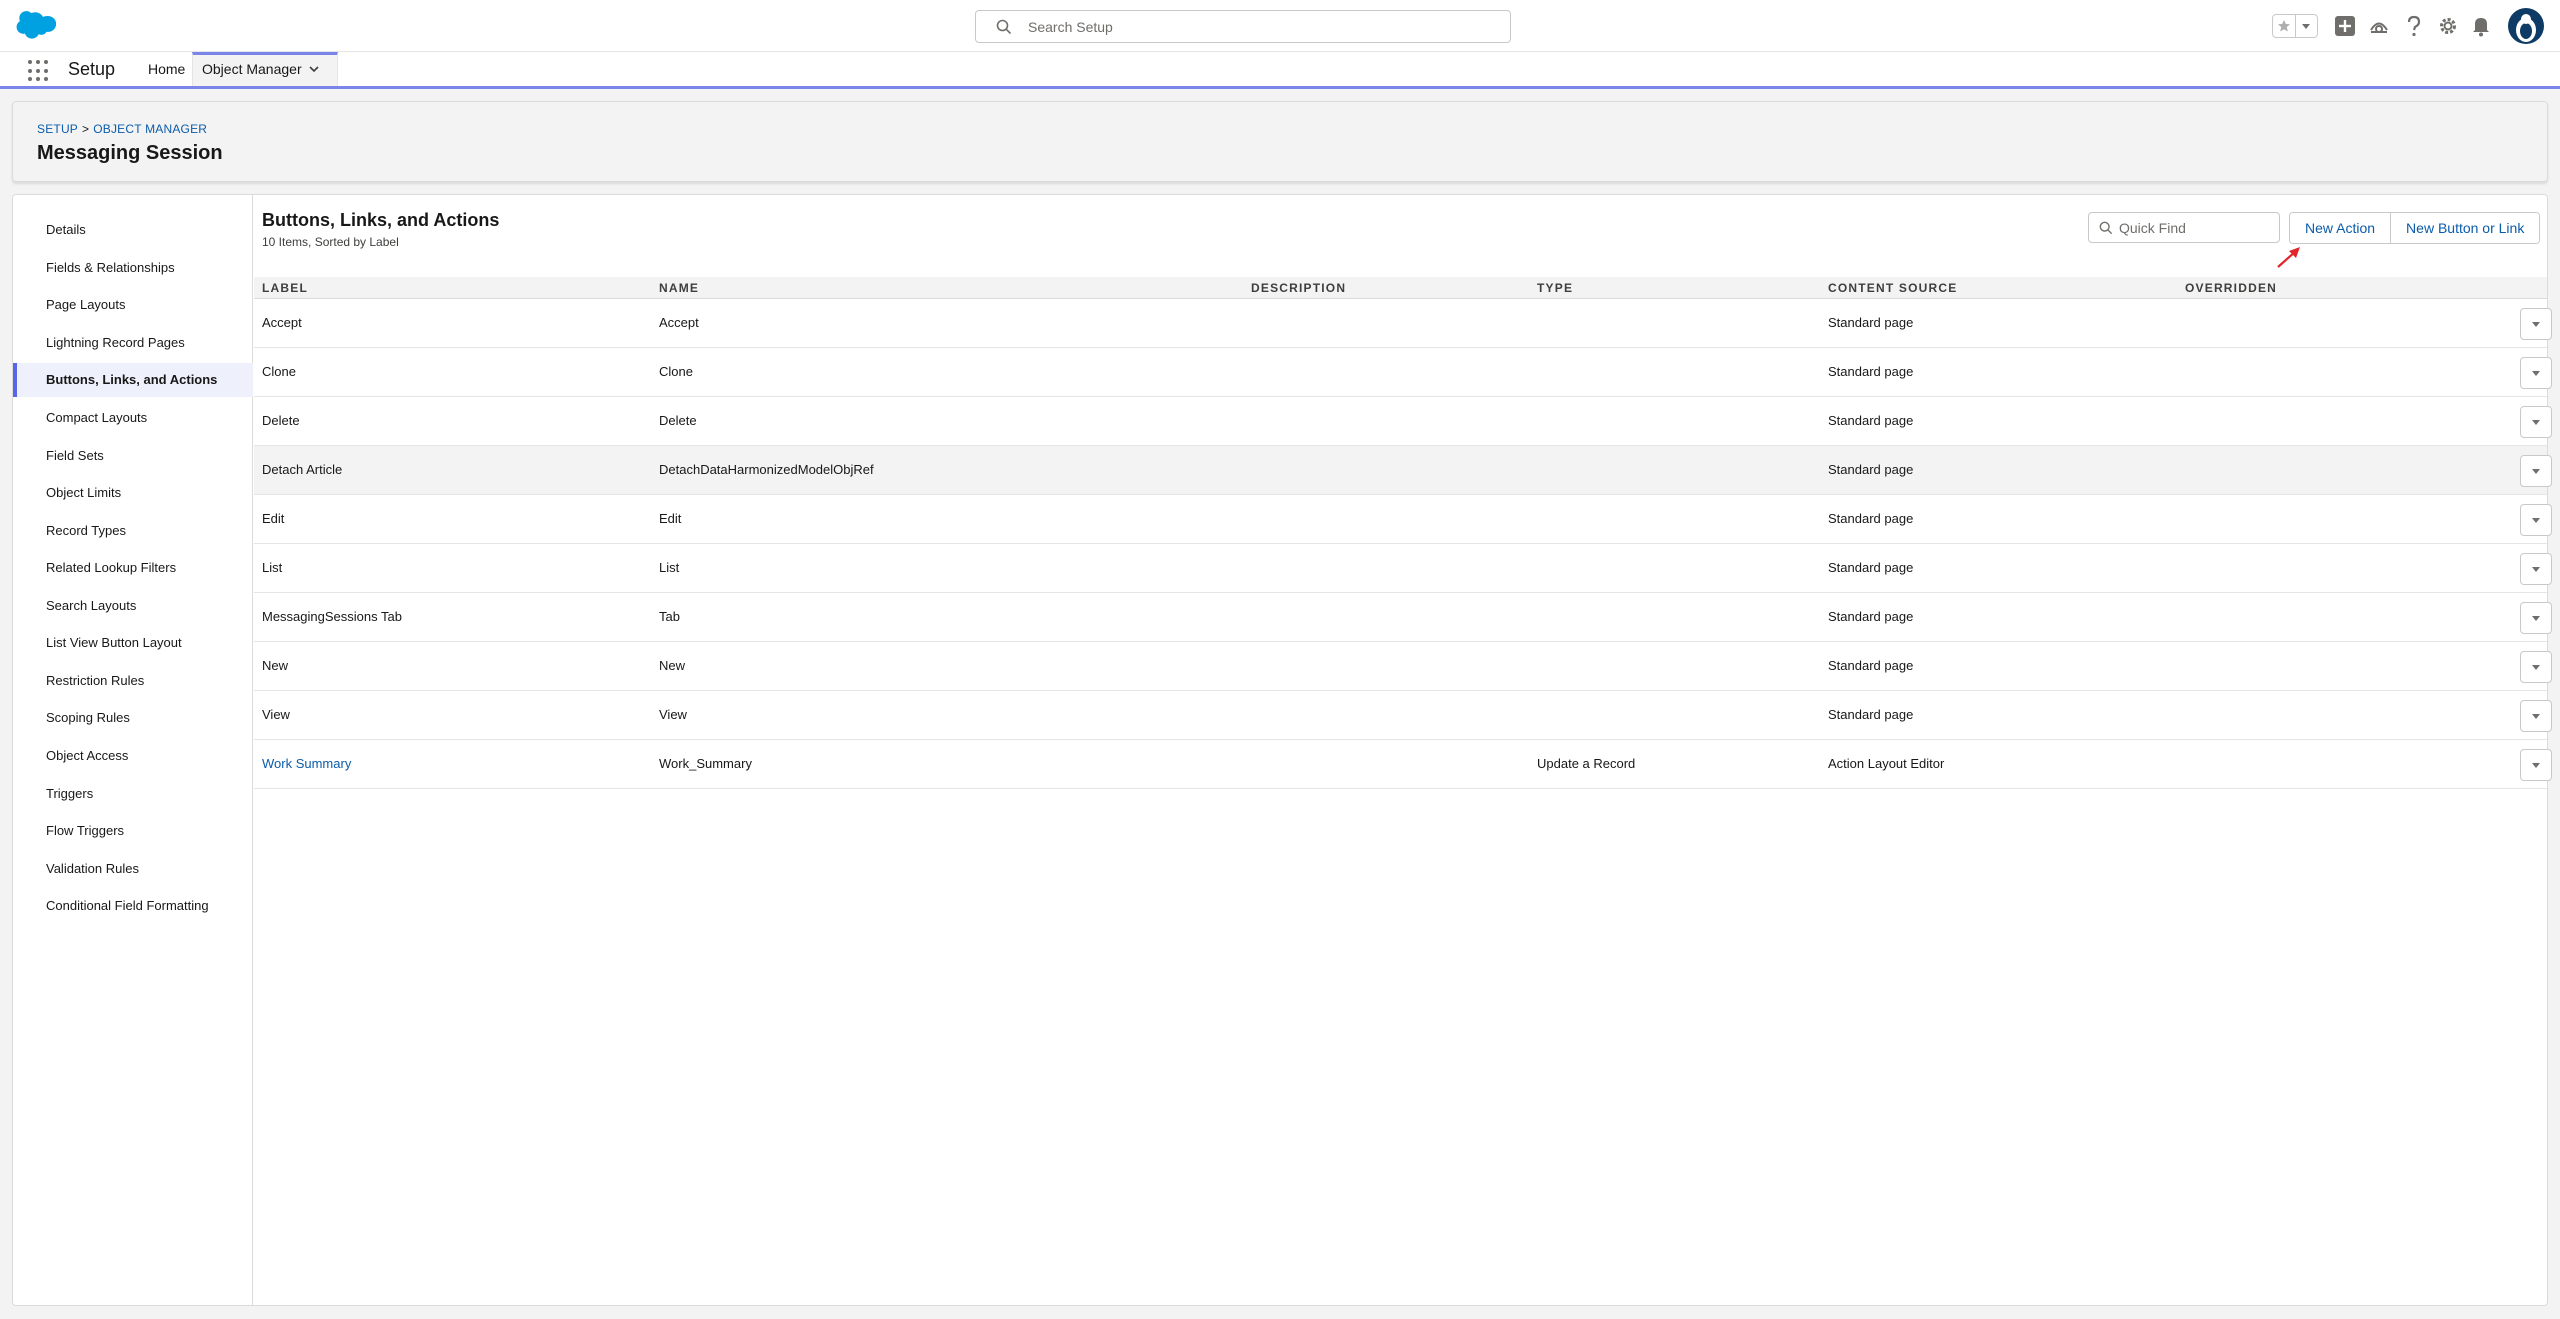 This screenshot has width=2560, height=1319. I want to click on help-icon, so click(2414, 26).